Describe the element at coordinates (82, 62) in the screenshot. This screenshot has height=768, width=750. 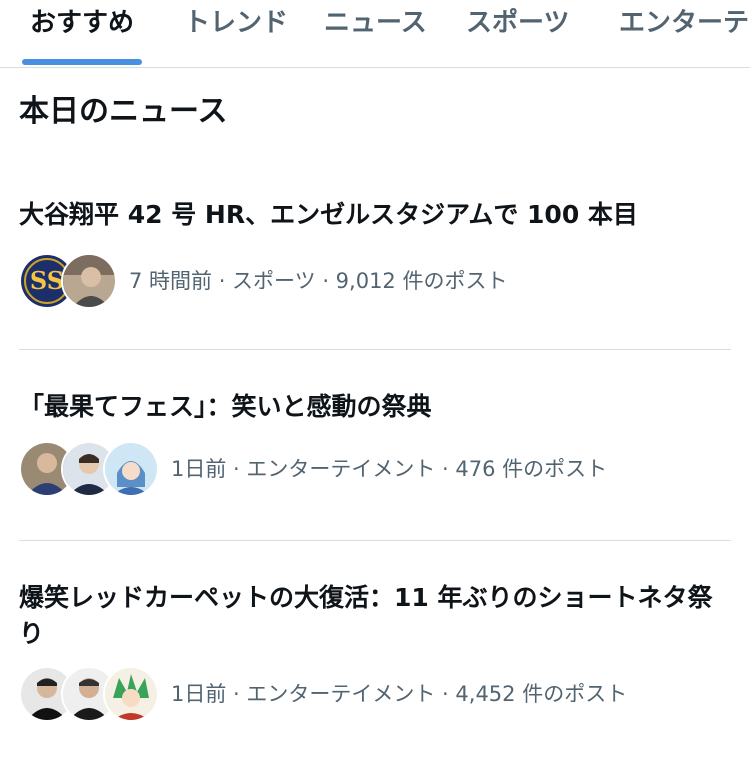
I see `active-tab-indicator` at that location.